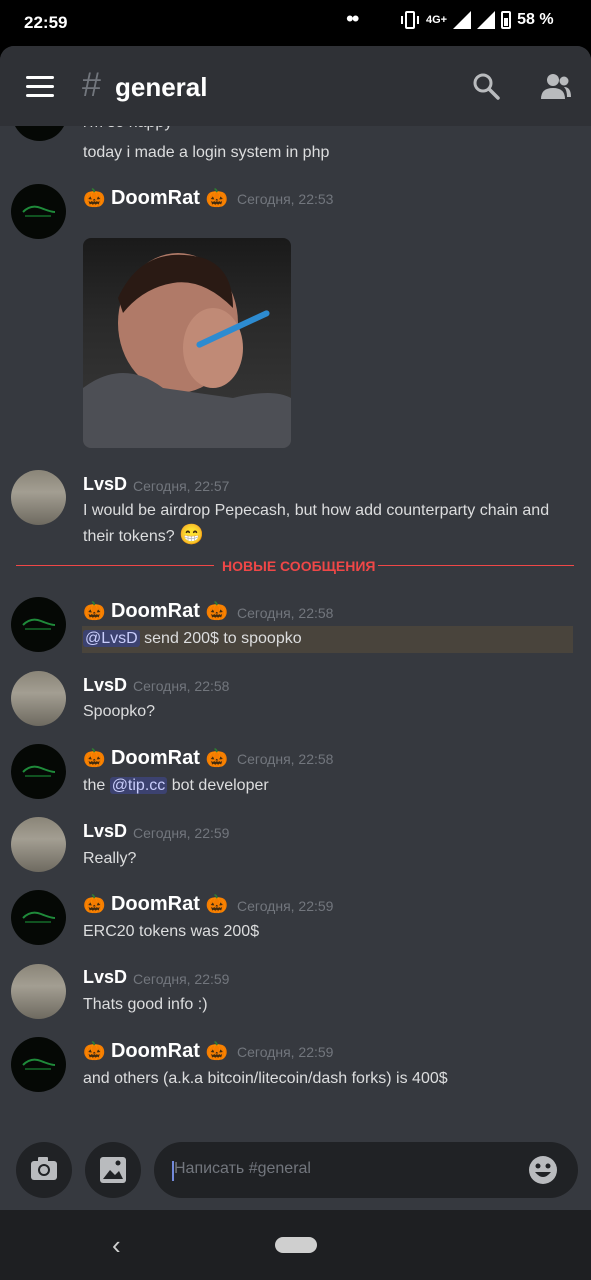  I want to click on message-text: Thats good info :), so click(145, 1004).